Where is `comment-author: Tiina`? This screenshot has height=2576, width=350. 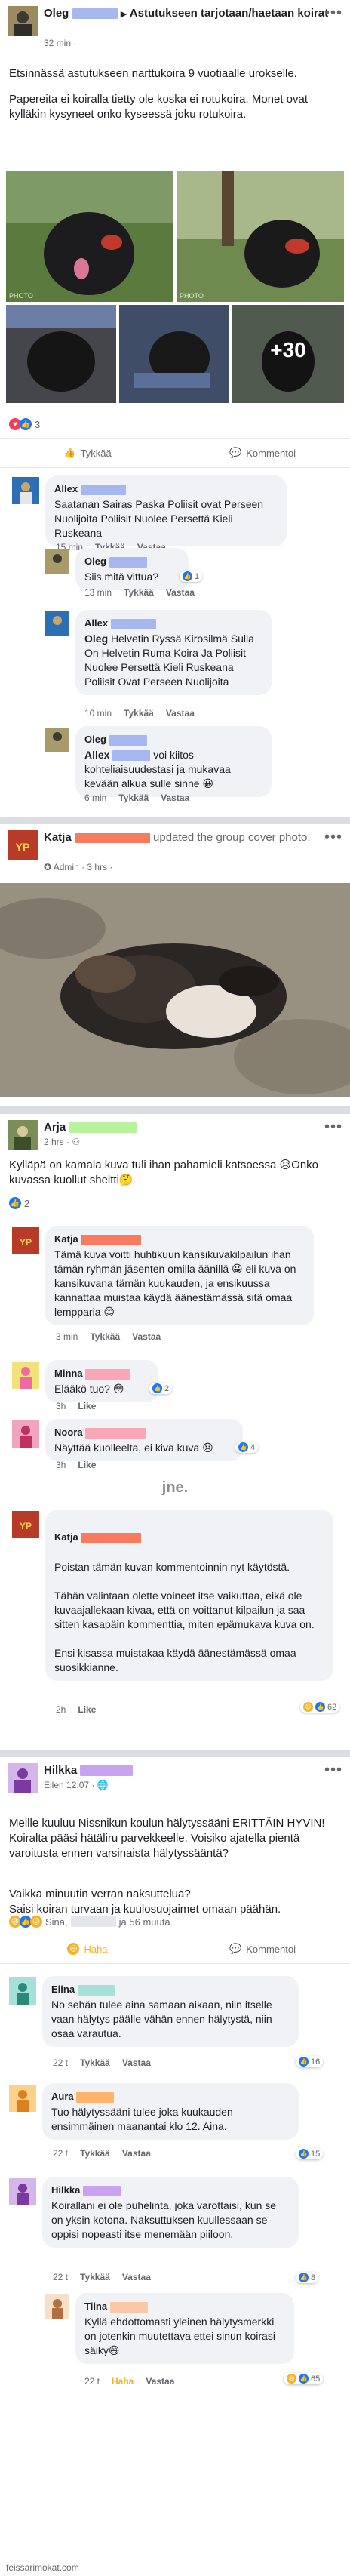 comment-author: Tiina is located at coordinates (184, 2306).